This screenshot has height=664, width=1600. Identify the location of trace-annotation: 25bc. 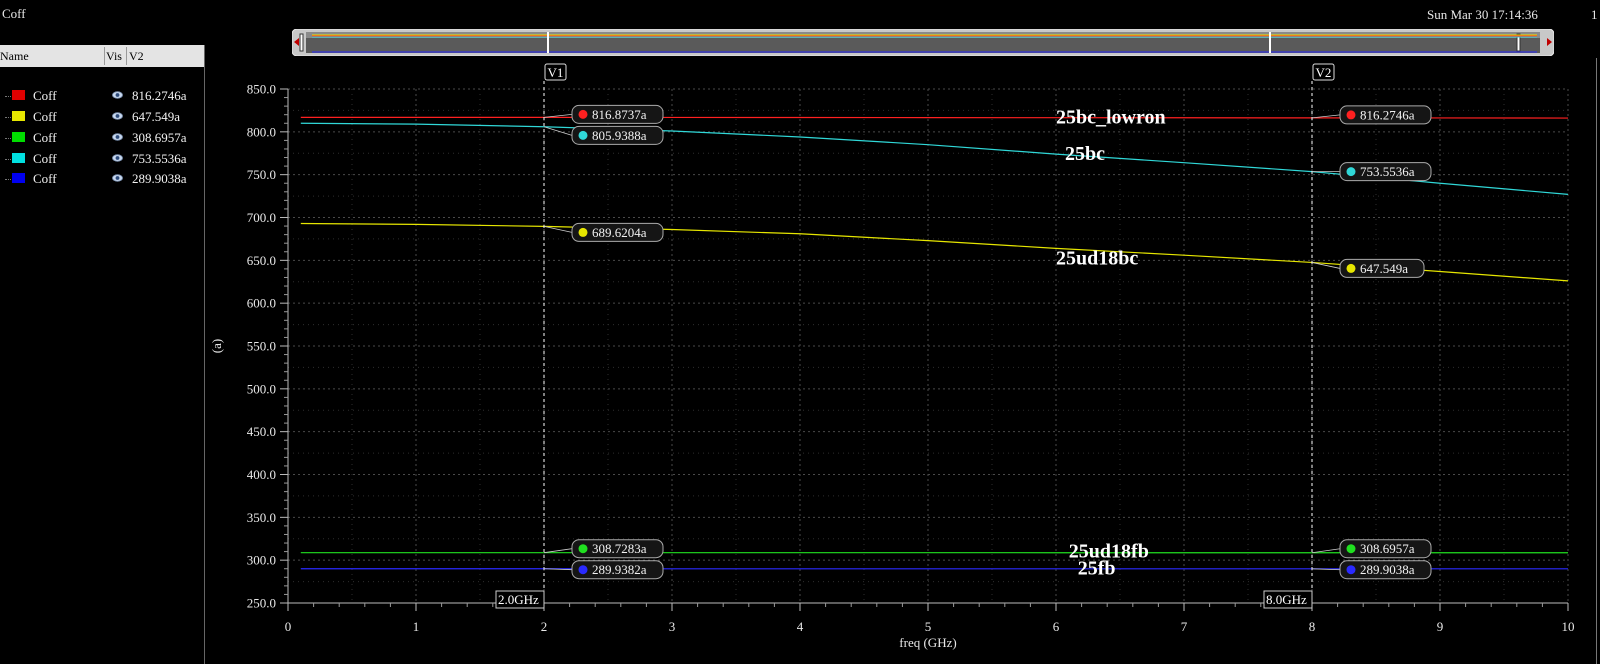
(1085, 154).